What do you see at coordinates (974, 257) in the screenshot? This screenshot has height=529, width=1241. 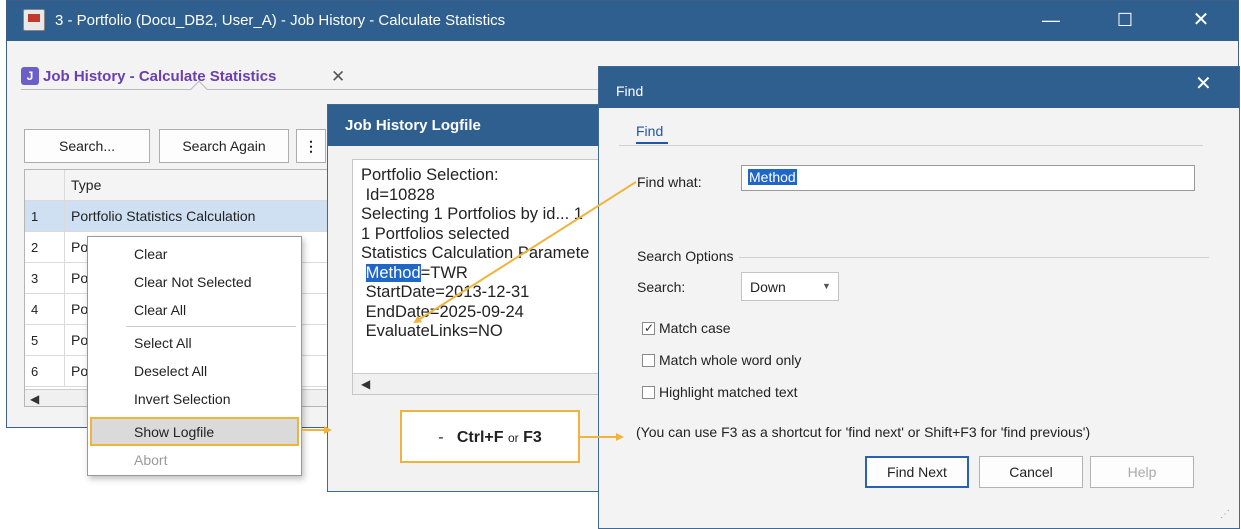 I see `search-options-divider` at bounding box center [974, 257].